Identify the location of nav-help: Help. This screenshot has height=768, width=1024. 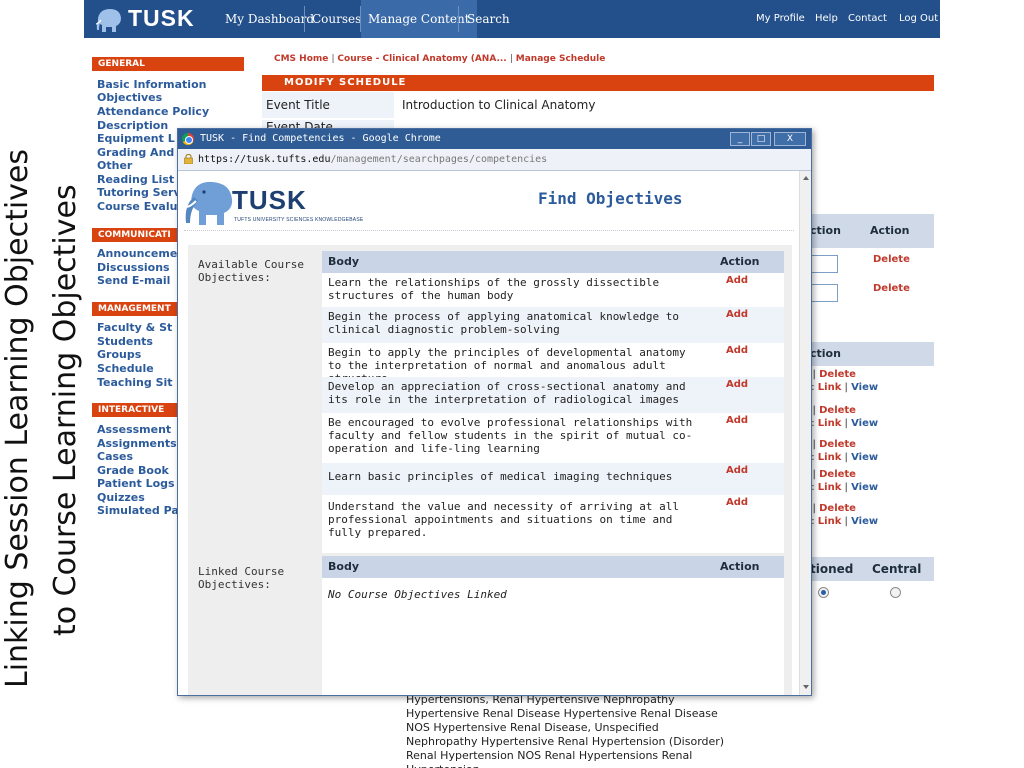
(826, 19).